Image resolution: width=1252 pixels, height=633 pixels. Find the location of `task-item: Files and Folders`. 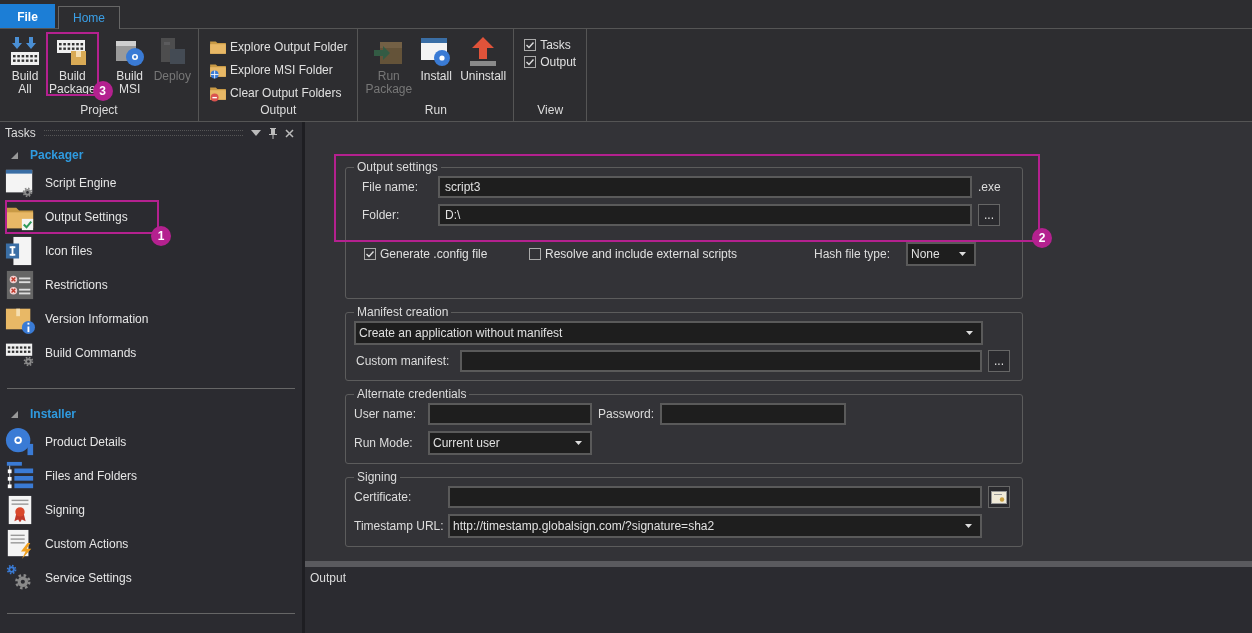

task-item: Files and Folders is located at coordinates (151, 476).